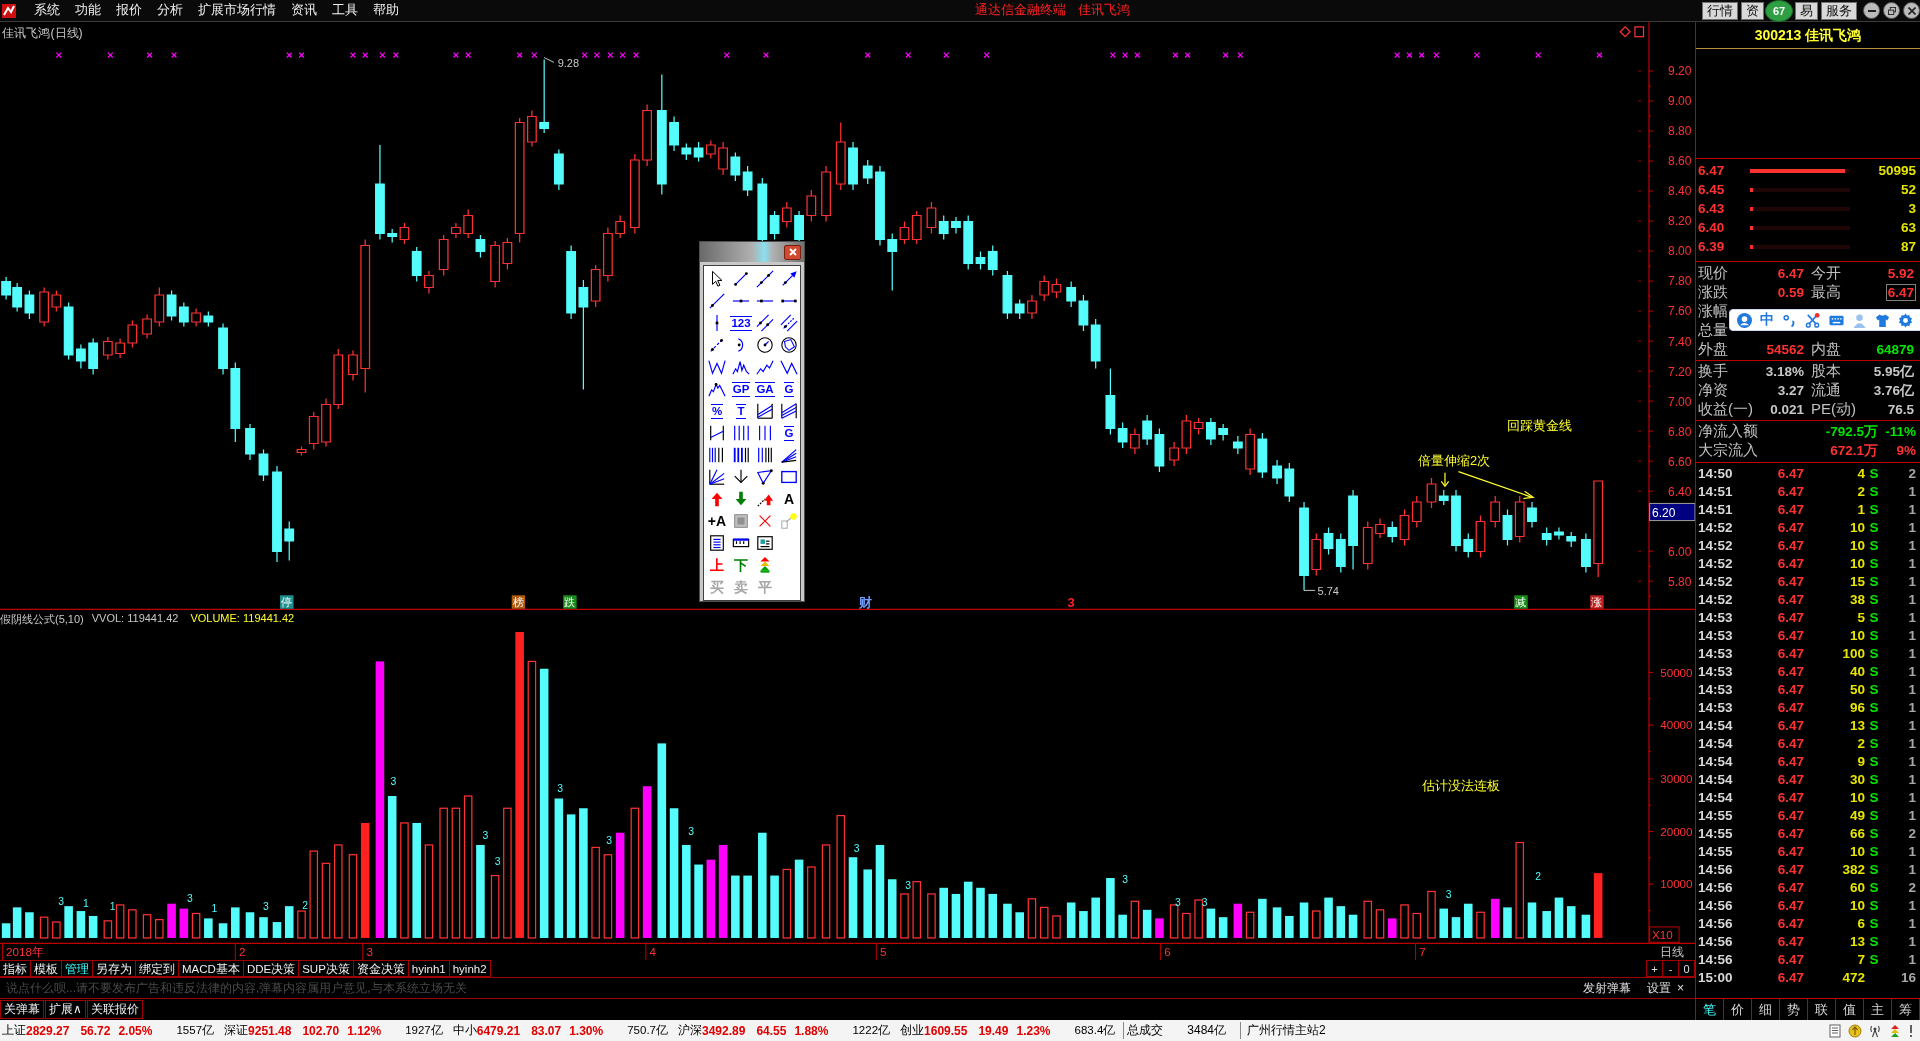 This screenshot has width=1920, height=1041. What do you see at coordinates (1679, 431) in the screenshot?
I see `price-axis-label: 6.80` at bounding box center [1679, 431].